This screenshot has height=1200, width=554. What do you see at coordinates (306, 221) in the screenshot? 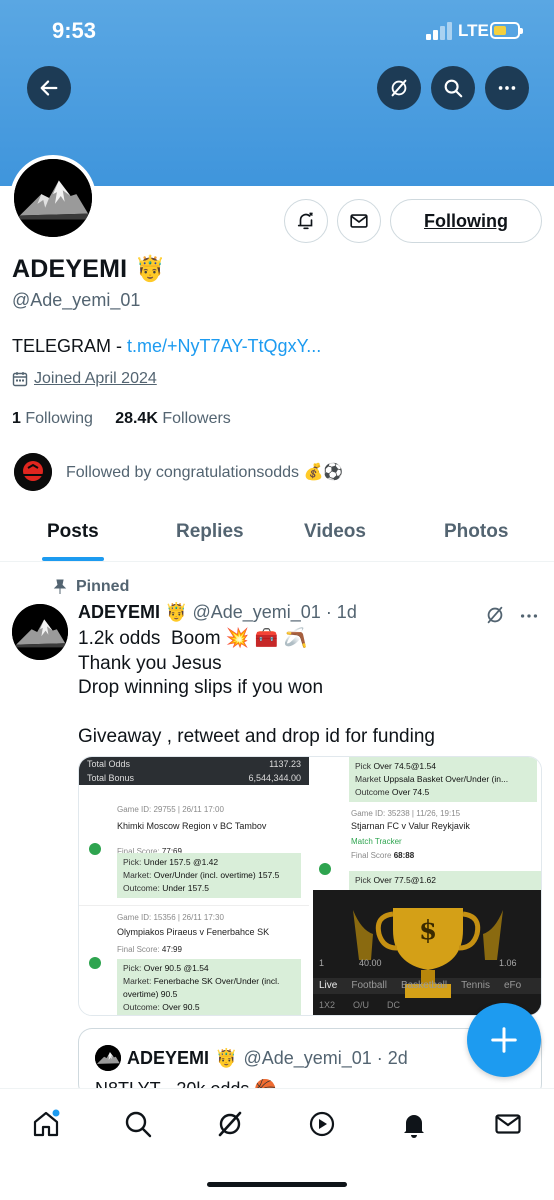
I see `notifications-button` at bounding box center [306, 221].